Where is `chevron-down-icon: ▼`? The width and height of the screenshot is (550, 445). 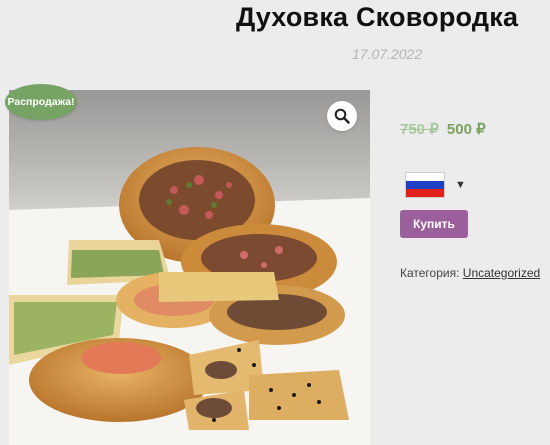
chevron-down-icon: ▼ is located at coordinates (460, 185).